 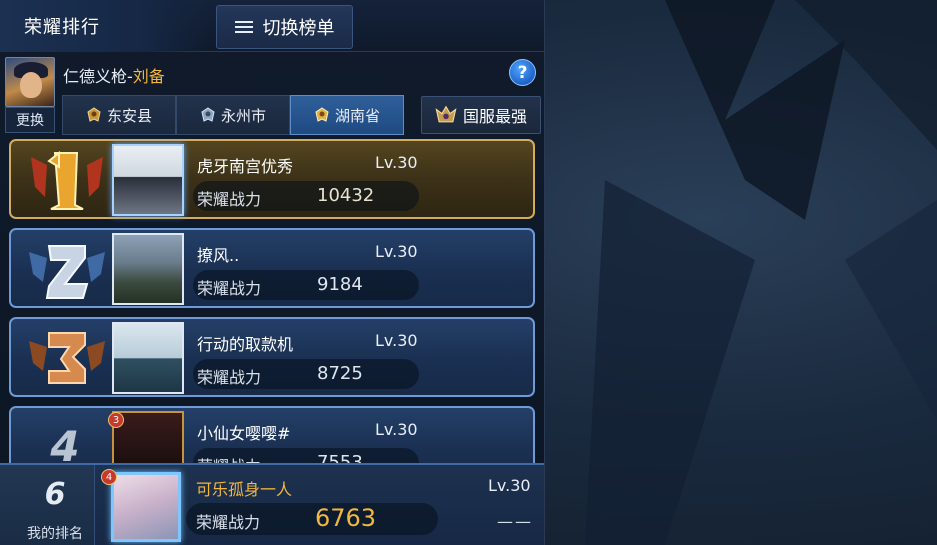 I want to click on avatar-badge: 4, so click(x=109, y=477).